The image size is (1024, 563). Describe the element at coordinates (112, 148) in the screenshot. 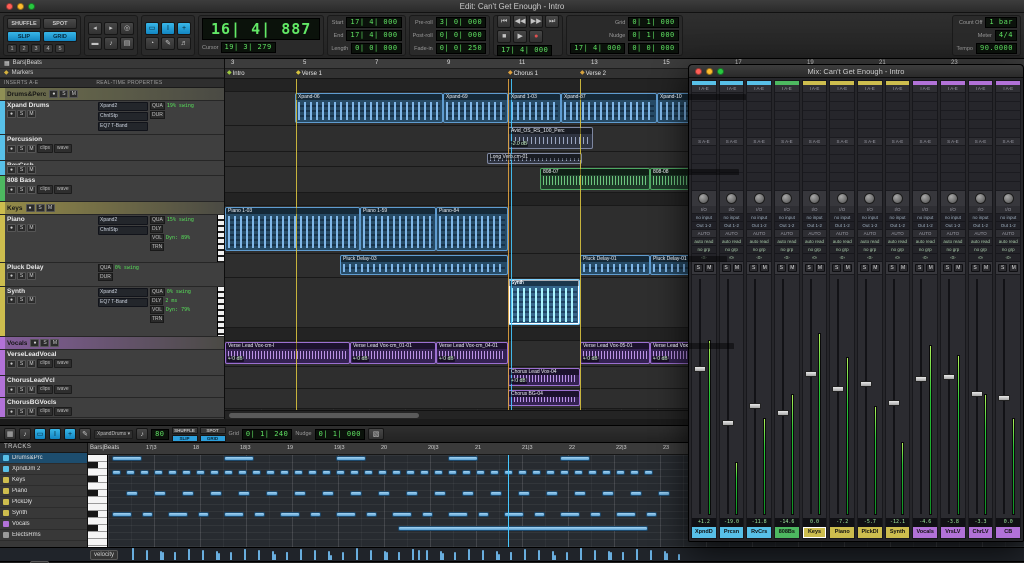

I see `track-row-percussion: Percussion ● S Mclips wave` at that location.